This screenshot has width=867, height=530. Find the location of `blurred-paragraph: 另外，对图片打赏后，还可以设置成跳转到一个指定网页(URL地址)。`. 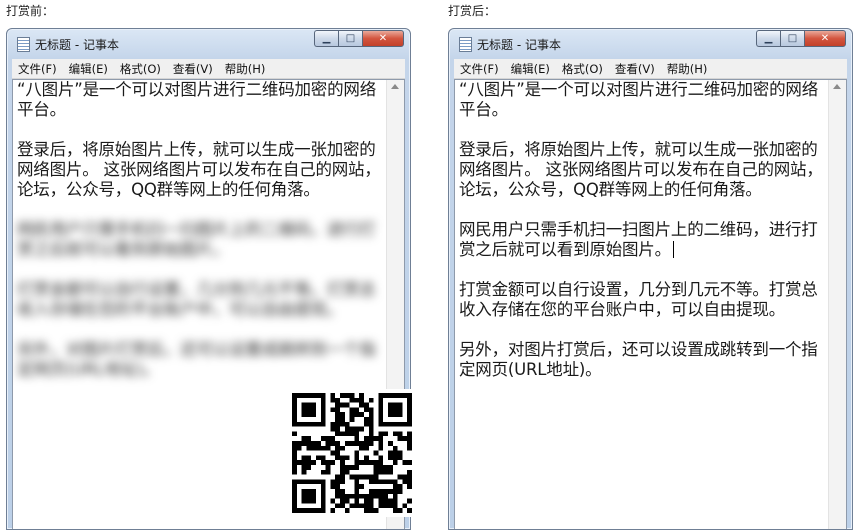

blurred-paragraph: 另外，对图片打赏后，还可以设置成跳转到一个指定网页(URL地址)。 is located at coordinates (196, 359).